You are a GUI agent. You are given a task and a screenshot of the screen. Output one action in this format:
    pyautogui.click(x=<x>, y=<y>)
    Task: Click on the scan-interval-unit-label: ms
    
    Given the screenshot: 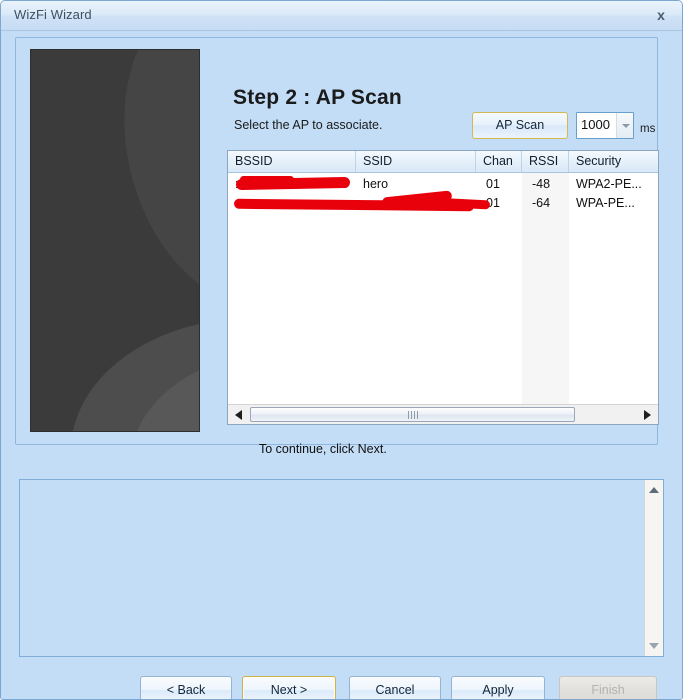 What is the action you would take?
    pyautogui.click(x=648, y=129)
    